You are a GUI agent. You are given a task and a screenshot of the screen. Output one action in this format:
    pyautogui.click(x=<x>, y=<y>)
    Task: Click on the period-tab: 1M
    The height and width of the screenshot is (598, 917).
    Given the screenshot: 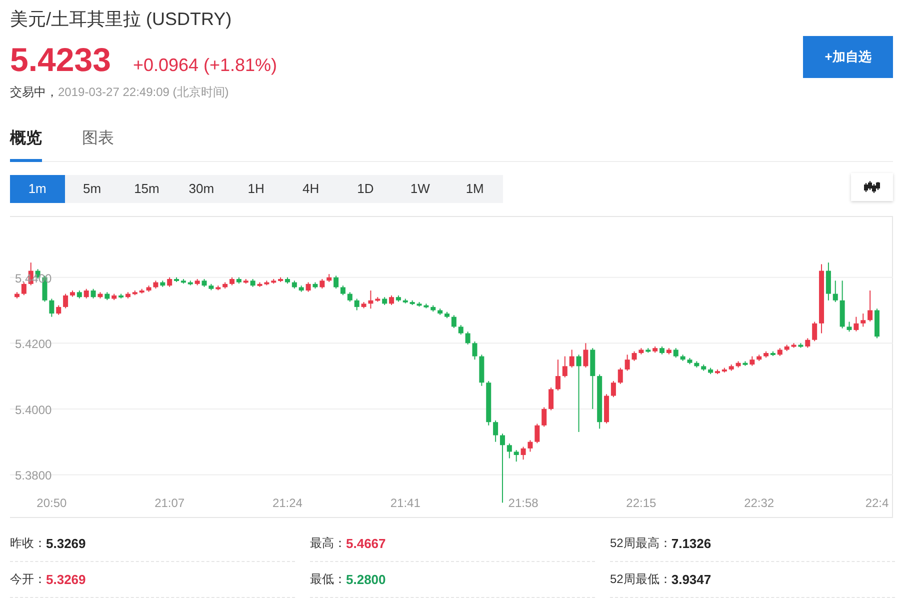 What is the action you would take?
    pyautogui.click(x=475, y=189)
    